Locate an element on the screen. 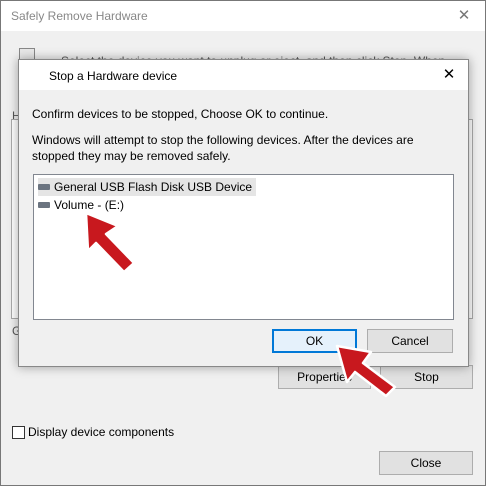  arrow-to-volume-icon is located at coordinates (110, 242).